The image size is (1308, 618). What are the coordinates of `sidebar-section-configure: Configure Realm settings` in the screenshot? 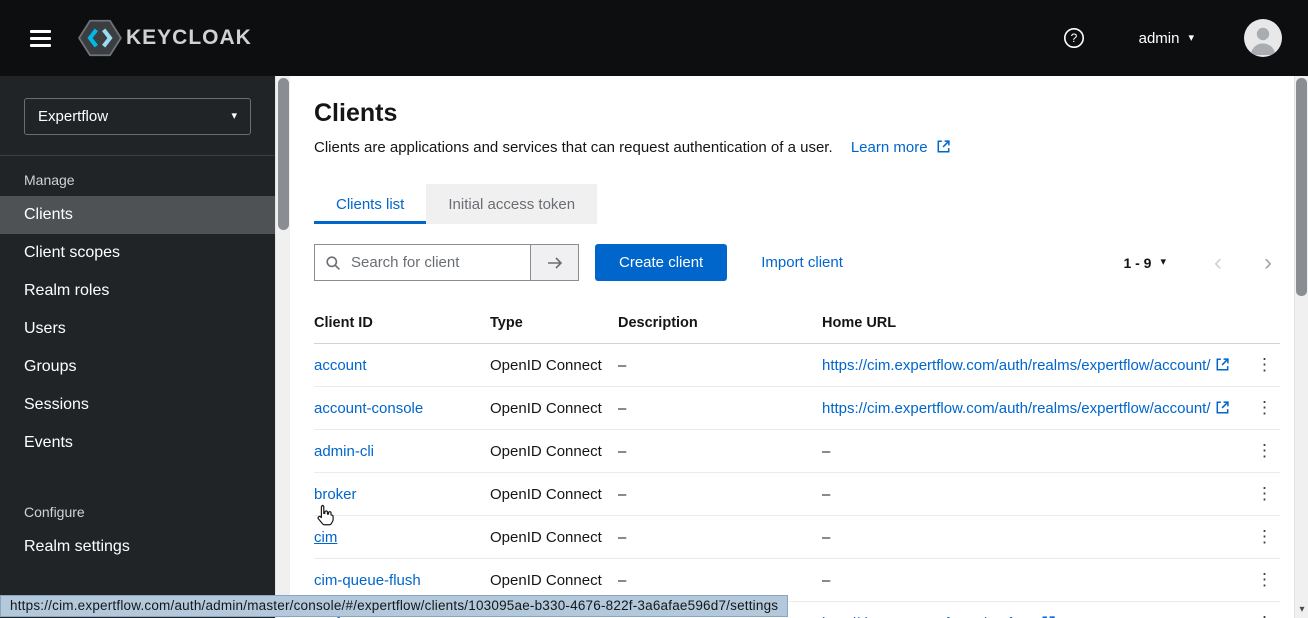 It's located at (137, 527).